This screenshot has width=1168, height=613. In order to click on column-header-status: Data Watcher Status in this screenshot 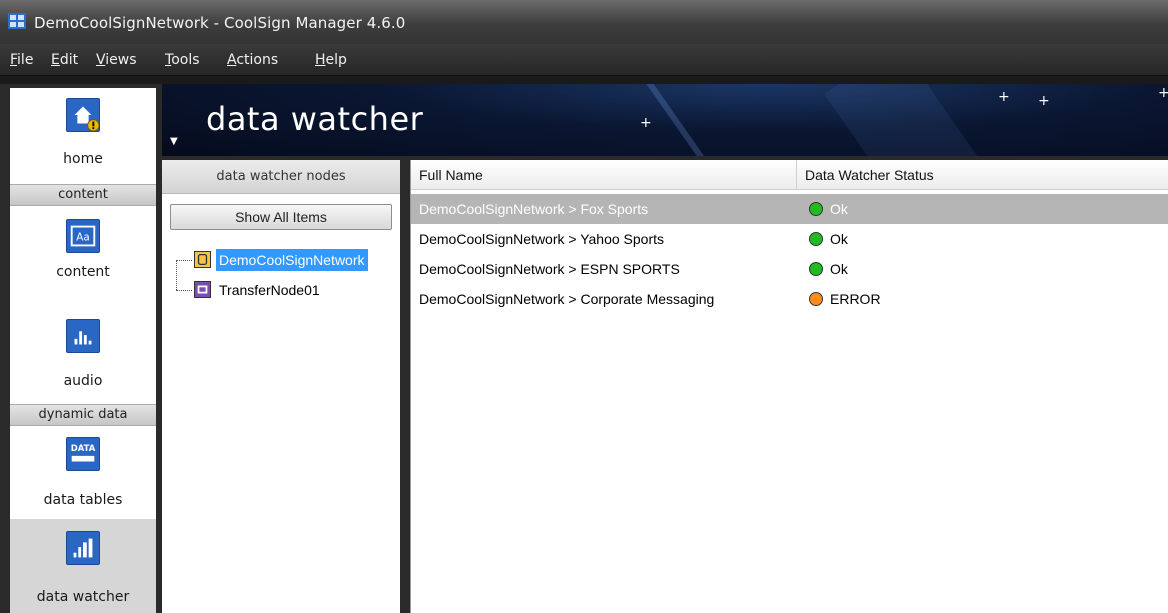, I will do `click(982, 175)`.